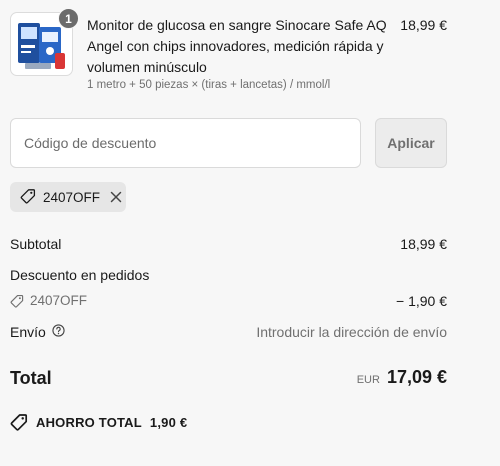 This screenshot has height=466, width=500. What do you see at coordinates (80, 275) in the screenshot?
I see `order-discount-label: Descuento en pedidos` at bounding box center [80, 275].